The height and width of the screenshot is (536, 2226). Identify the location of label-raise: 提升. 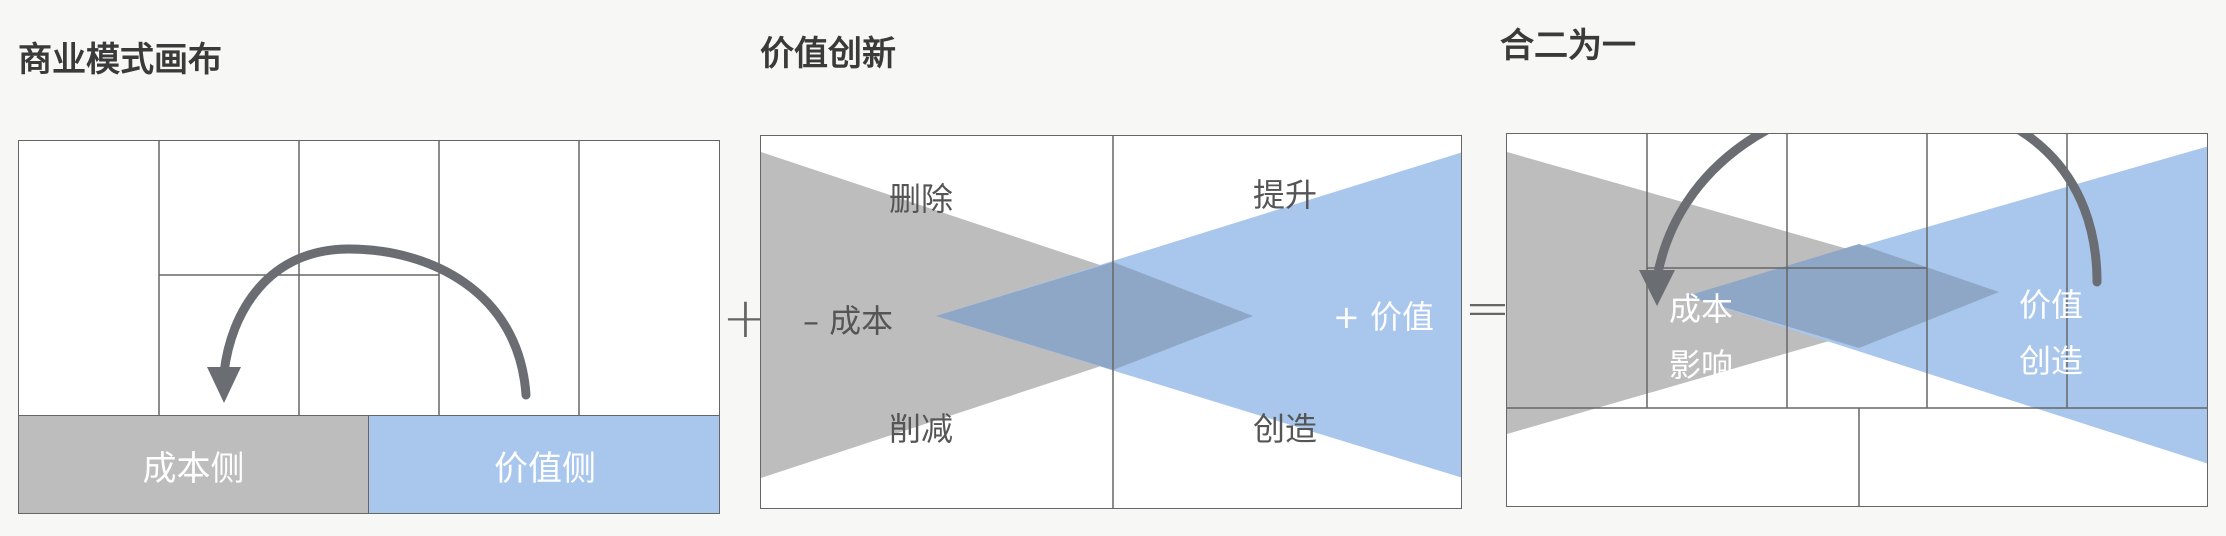
(1285, 195).